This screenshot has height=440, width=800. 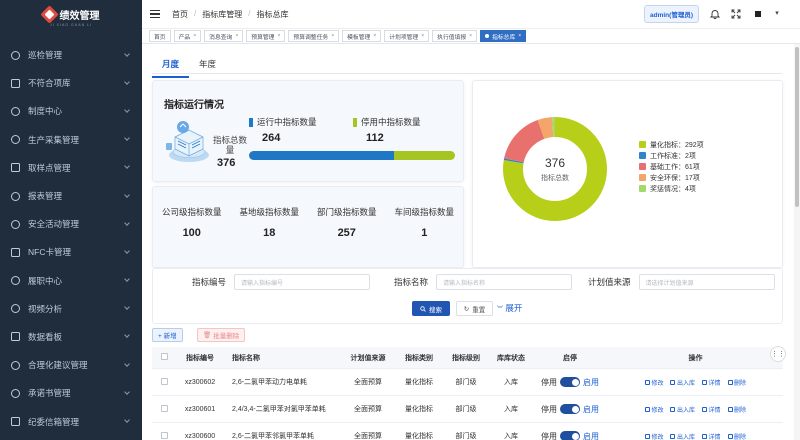 I want to click on sidebar-item-label: 巡检管理, so click(x=45, y=55).